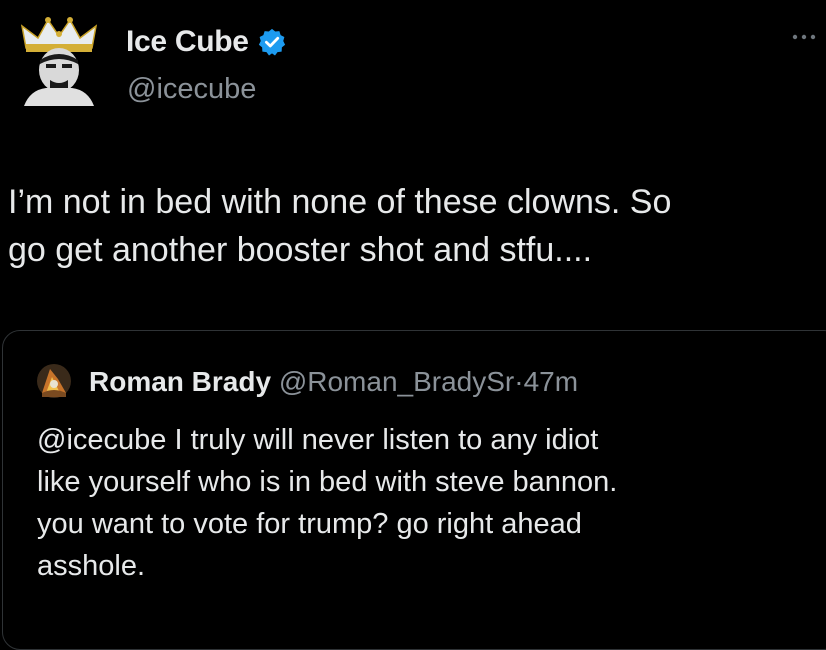 This screenshot has height=650, width=826. I want to click on verified-badge-icon, so click(272, 42).